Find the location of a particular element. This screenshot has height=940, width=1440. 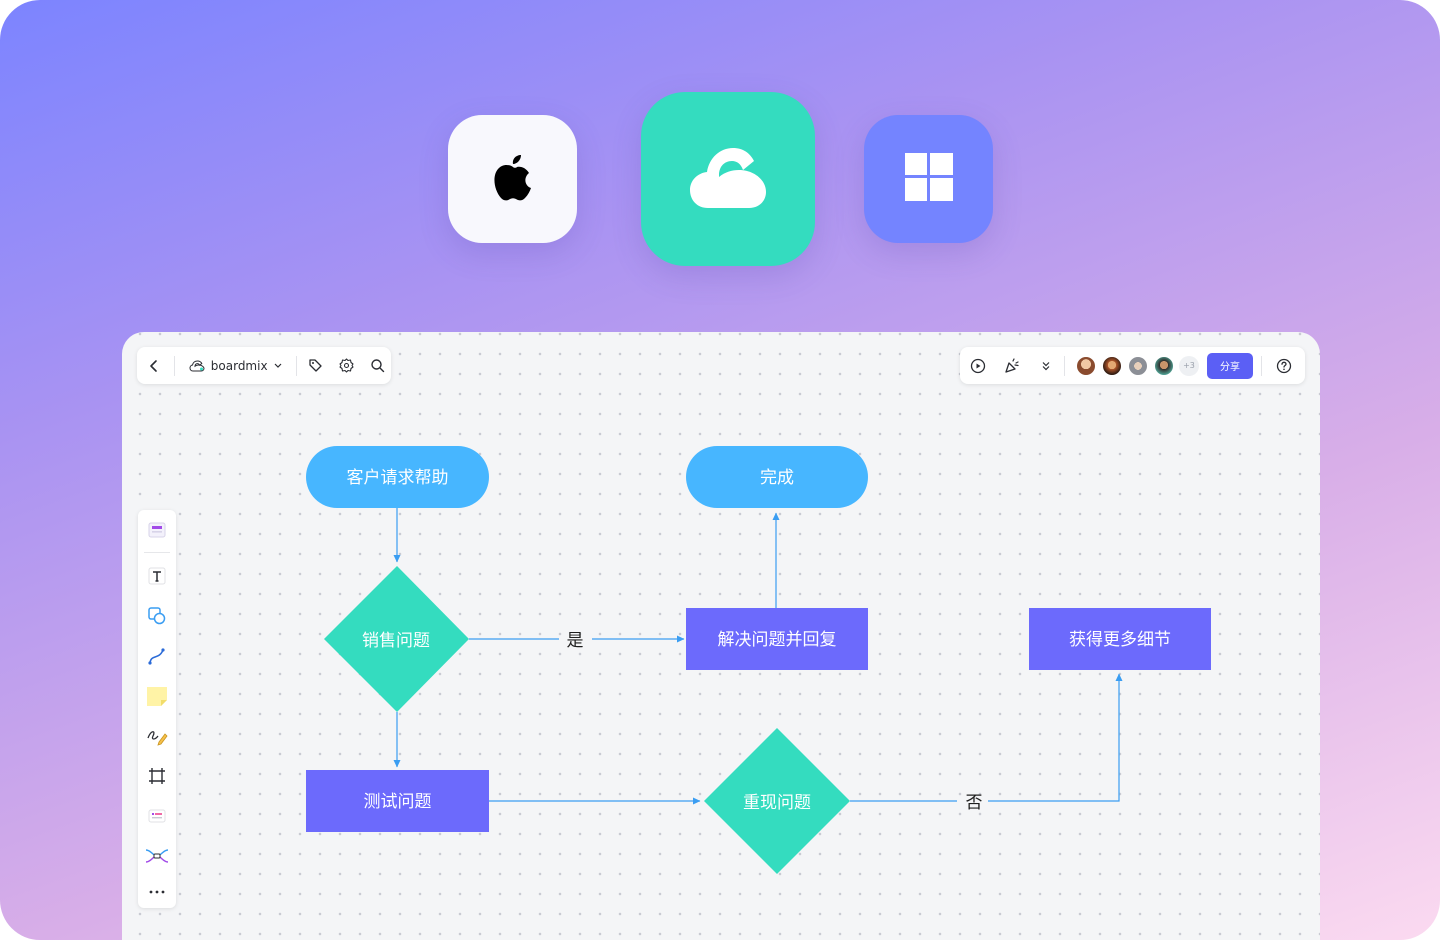

node-start: 客户请求帮助 is located at coordinates (397, 477).